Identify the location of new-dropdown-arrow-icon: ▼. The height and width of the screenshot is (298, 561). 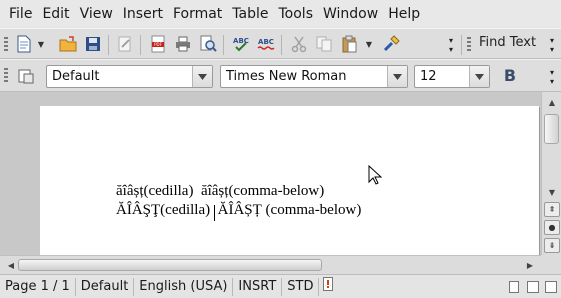
(41, 44).